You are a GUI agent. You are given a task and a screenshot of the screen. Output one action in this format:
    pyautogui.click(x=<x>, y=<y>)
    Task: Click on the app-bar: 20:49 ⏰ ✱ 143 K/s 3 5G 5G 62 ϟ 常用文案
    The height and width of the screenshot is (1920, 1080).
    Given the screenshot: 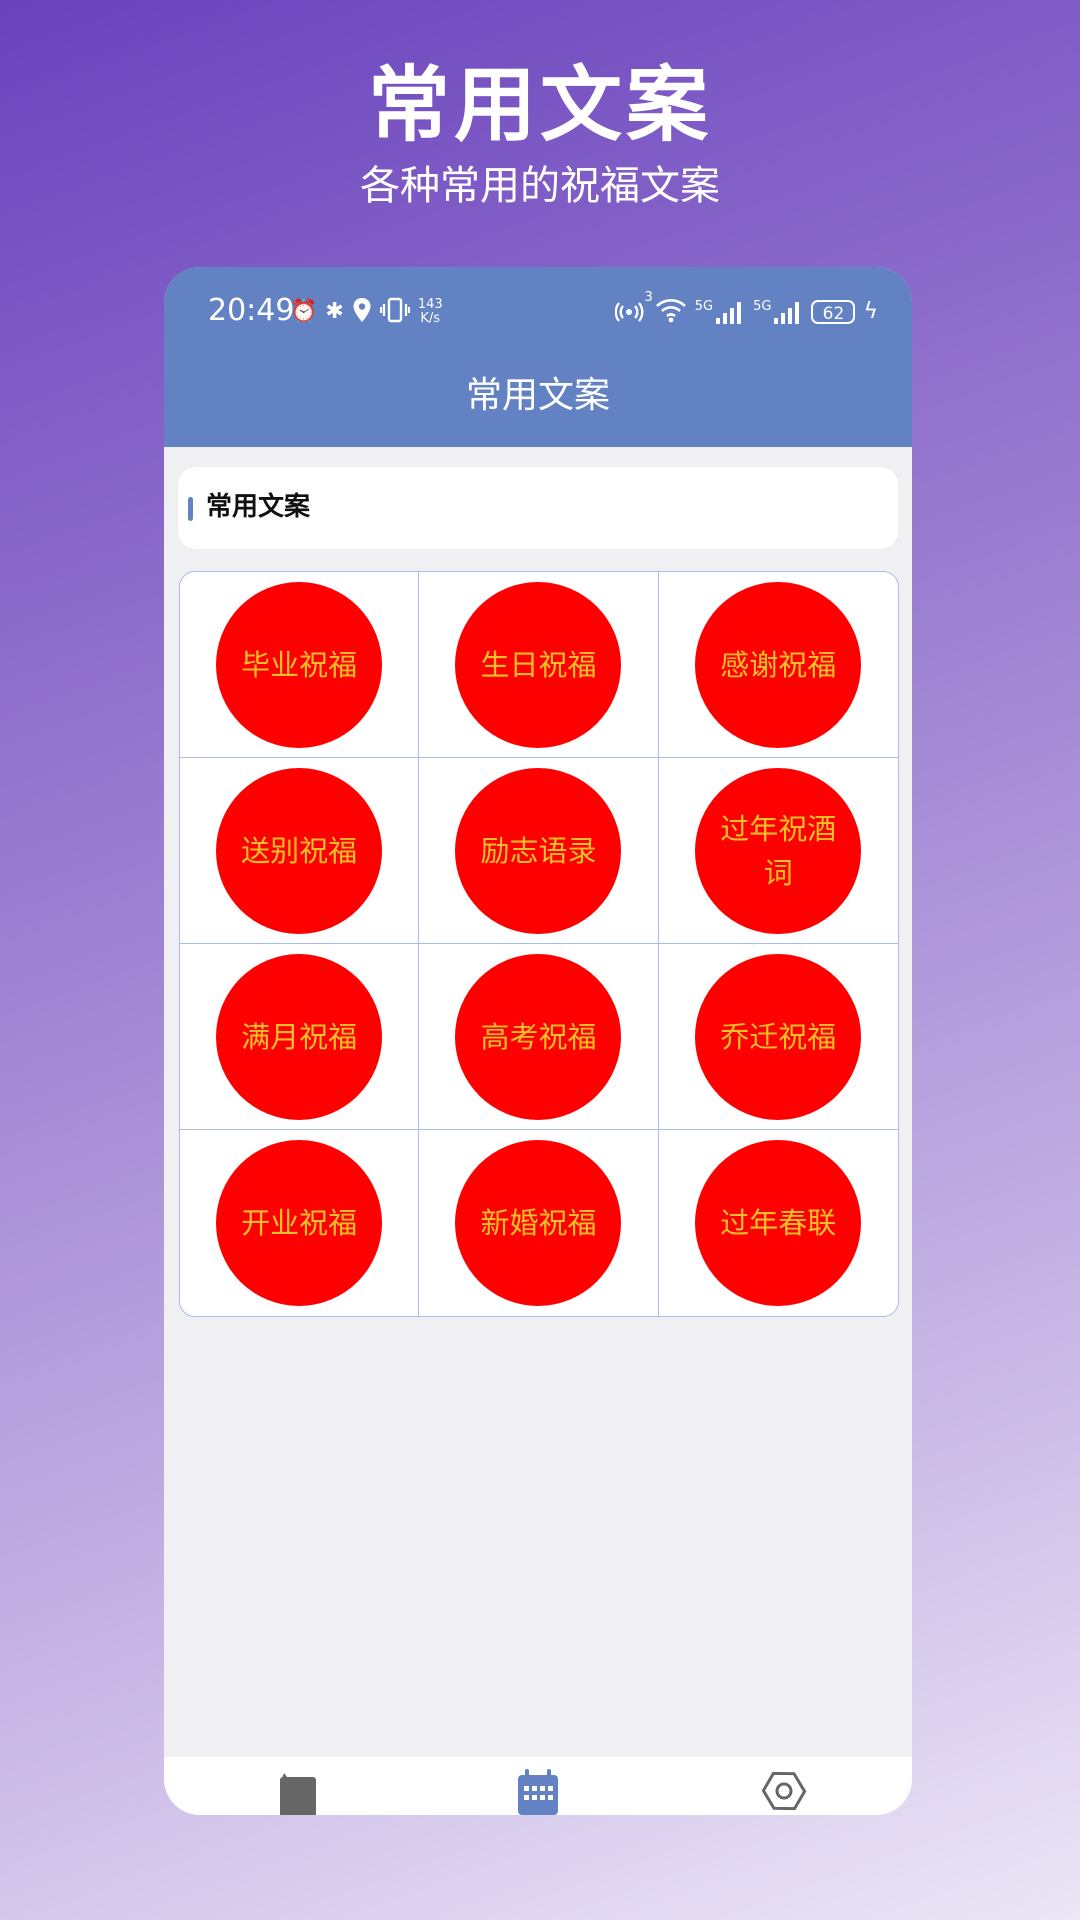 What is the action you would take?
    pyautogui.click(x=538, y=357)
    